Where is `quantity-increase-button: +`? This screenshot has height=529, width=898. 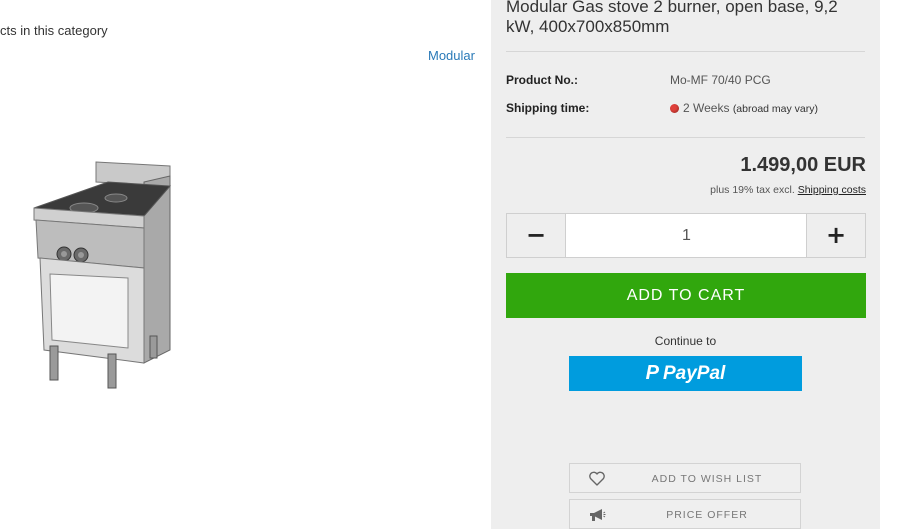
quantity-increase-button: + is located at coordinates (835, 235).